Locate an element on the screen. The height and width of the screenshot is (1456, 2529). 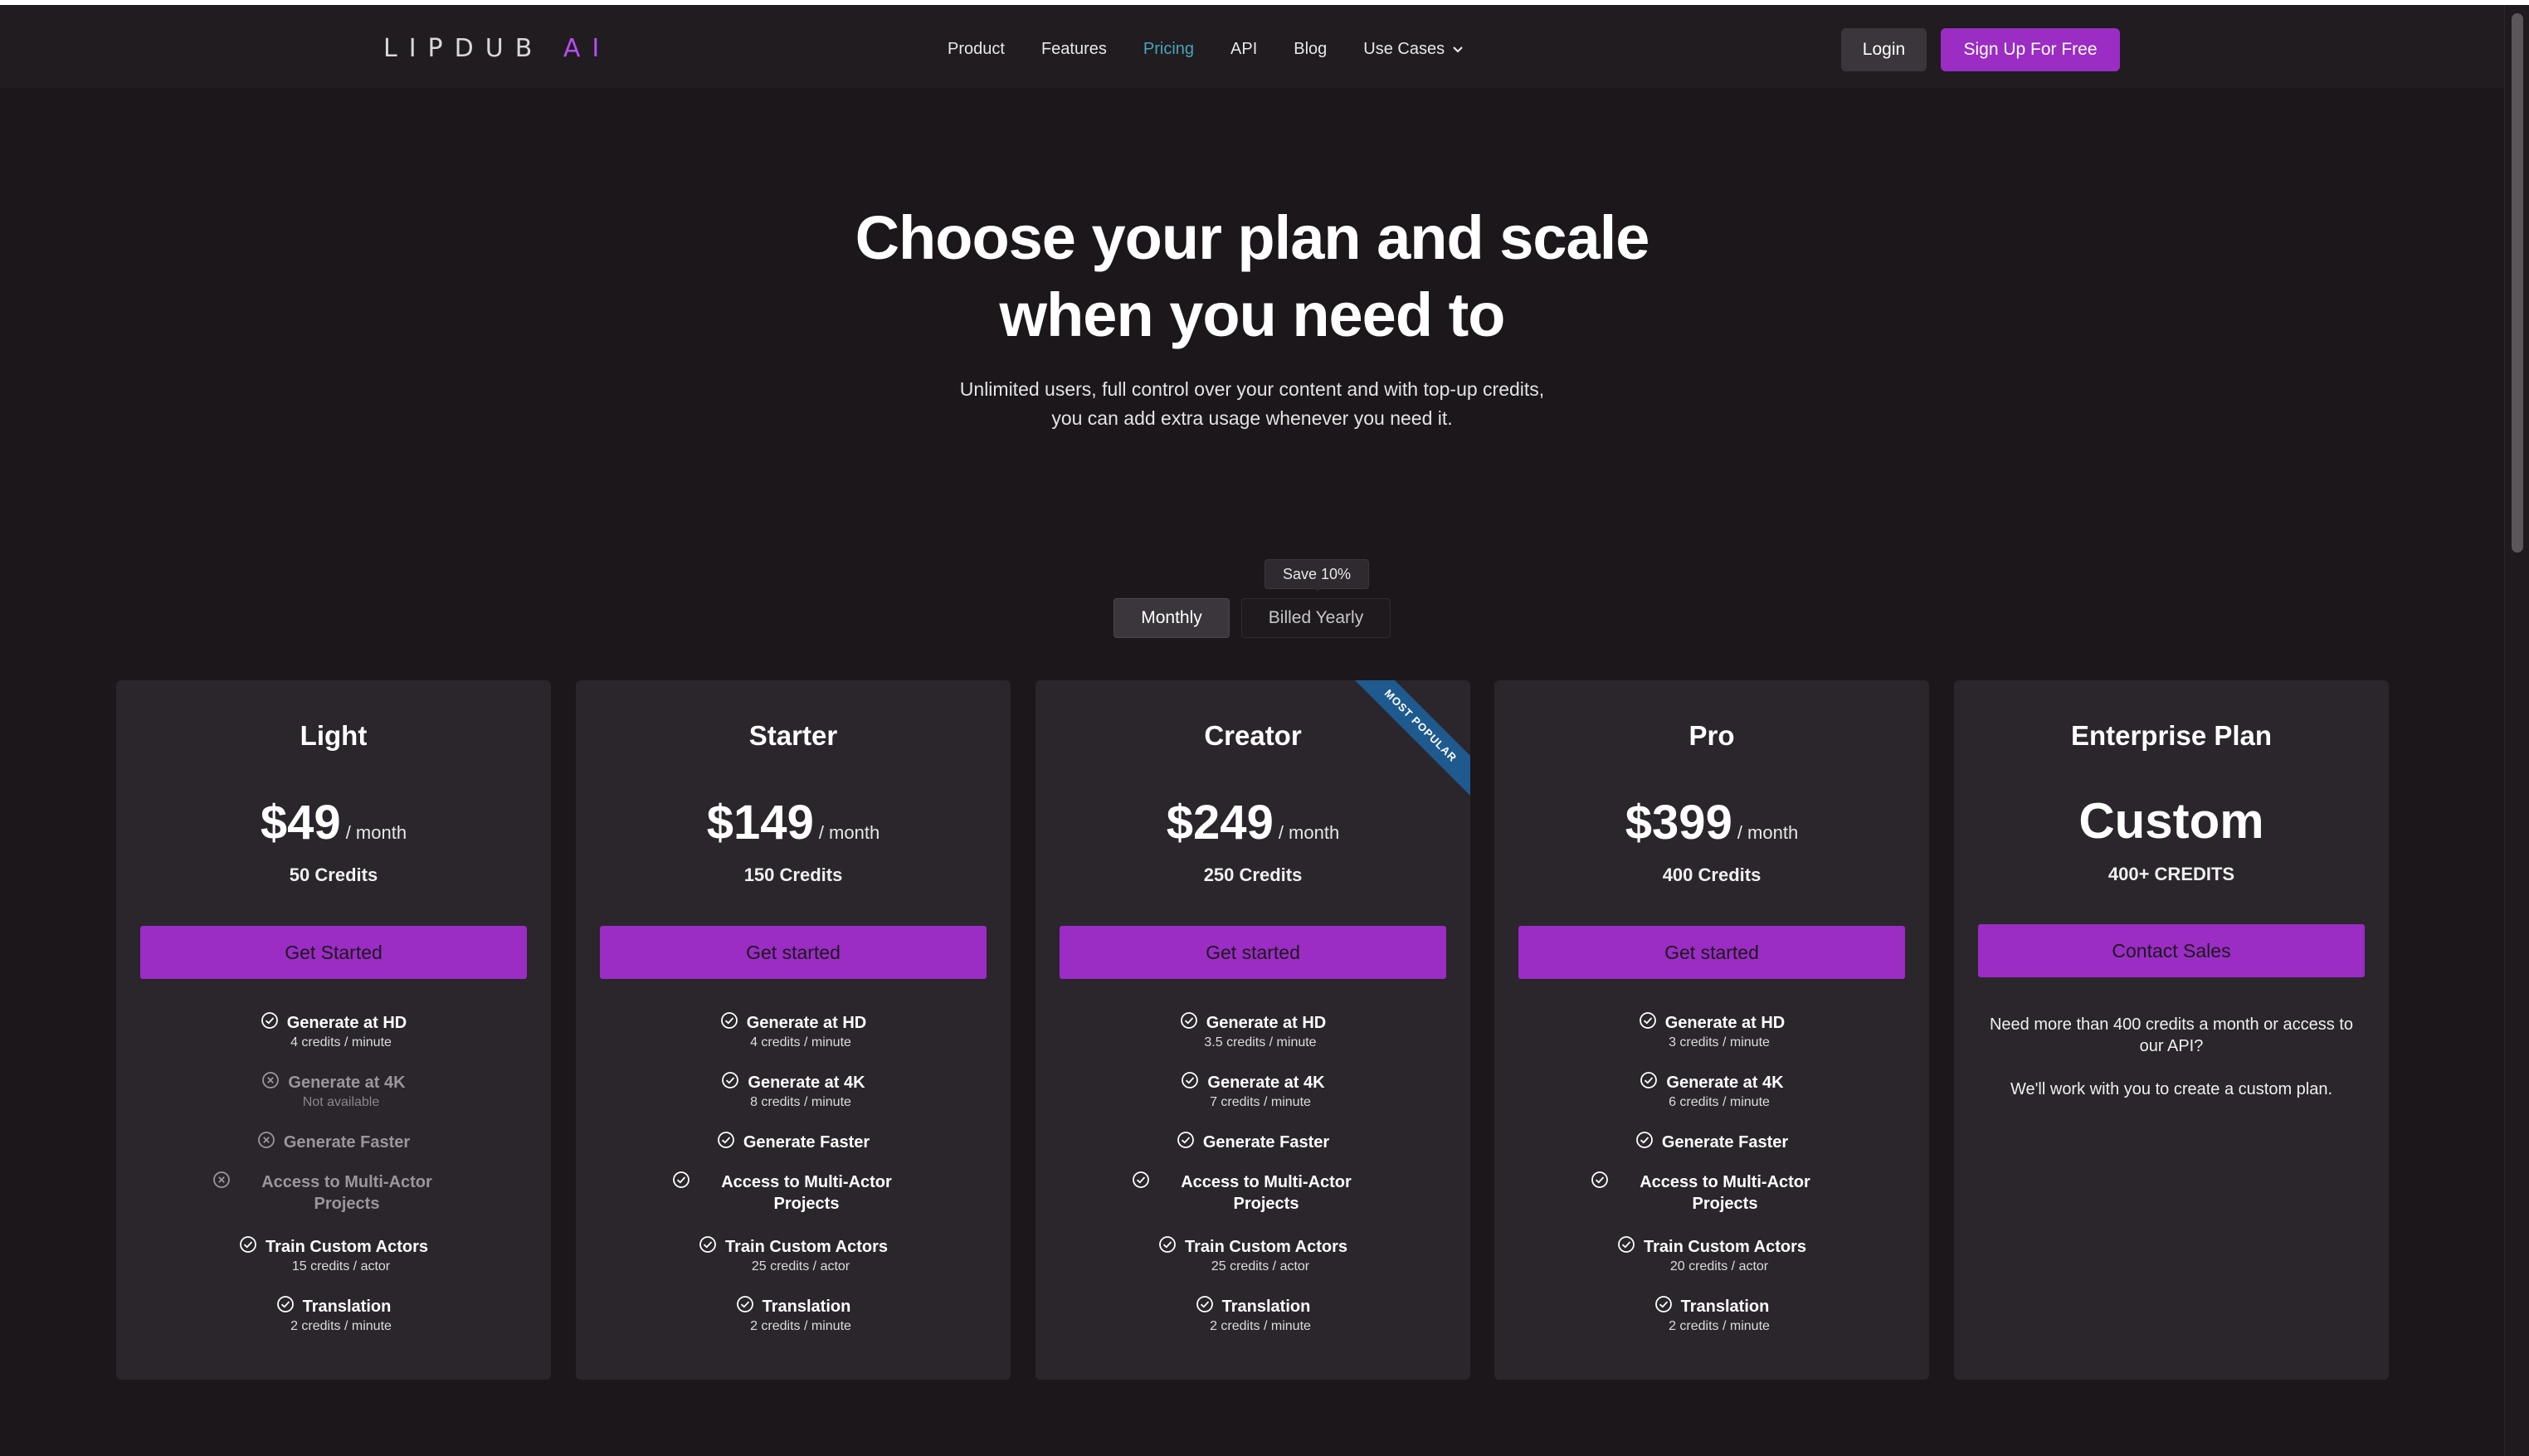
feature-item: Train Custom Actors 25 credits / actor is located at coordinates (793, 1256).